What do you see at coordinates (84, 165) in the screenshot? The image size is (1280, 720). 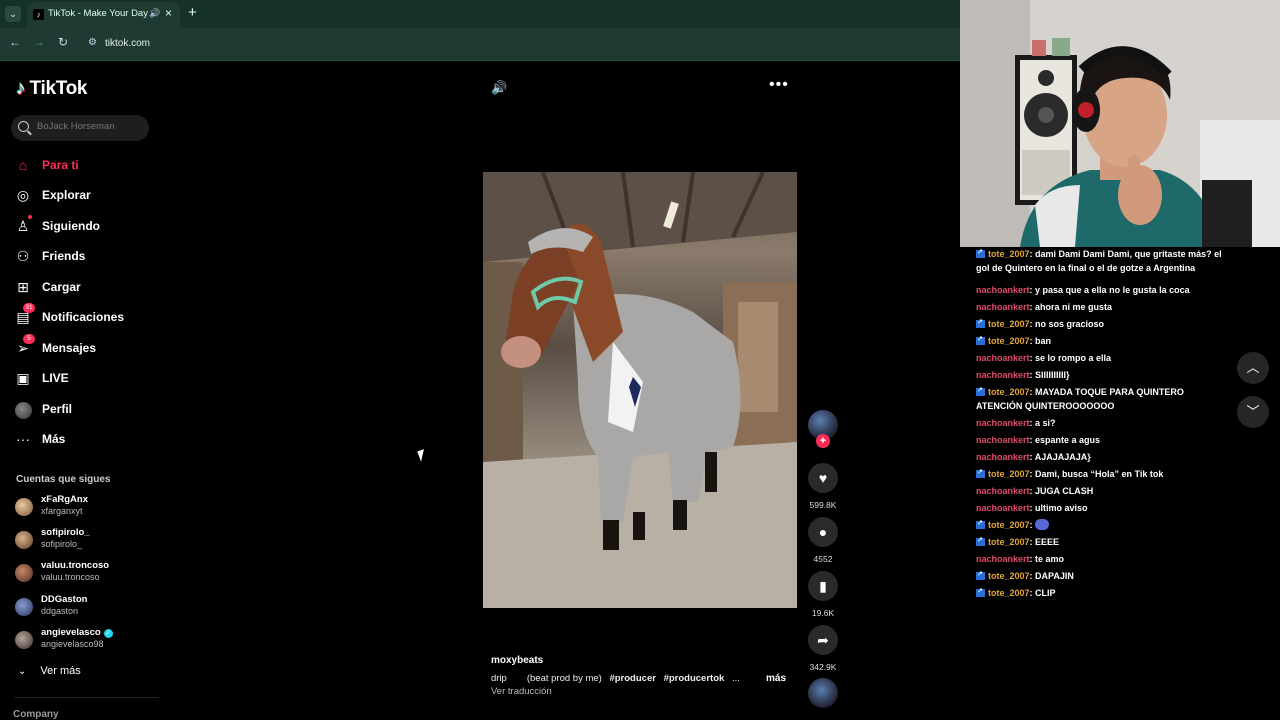 I see `sidebar-item-para-ti: ⌂ Para ti` at bounding box center [84, 165].